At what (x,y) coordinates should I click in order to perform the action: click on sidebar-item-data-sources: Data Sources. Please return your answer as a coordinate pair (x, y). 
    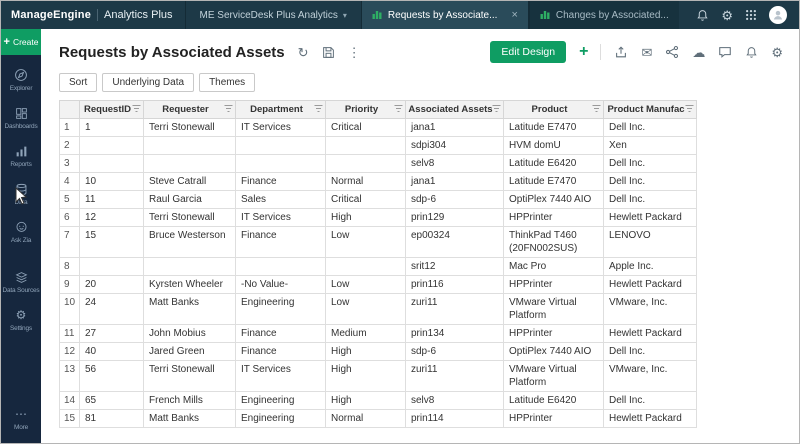
    Looking at the image, I should click on (21, 282).